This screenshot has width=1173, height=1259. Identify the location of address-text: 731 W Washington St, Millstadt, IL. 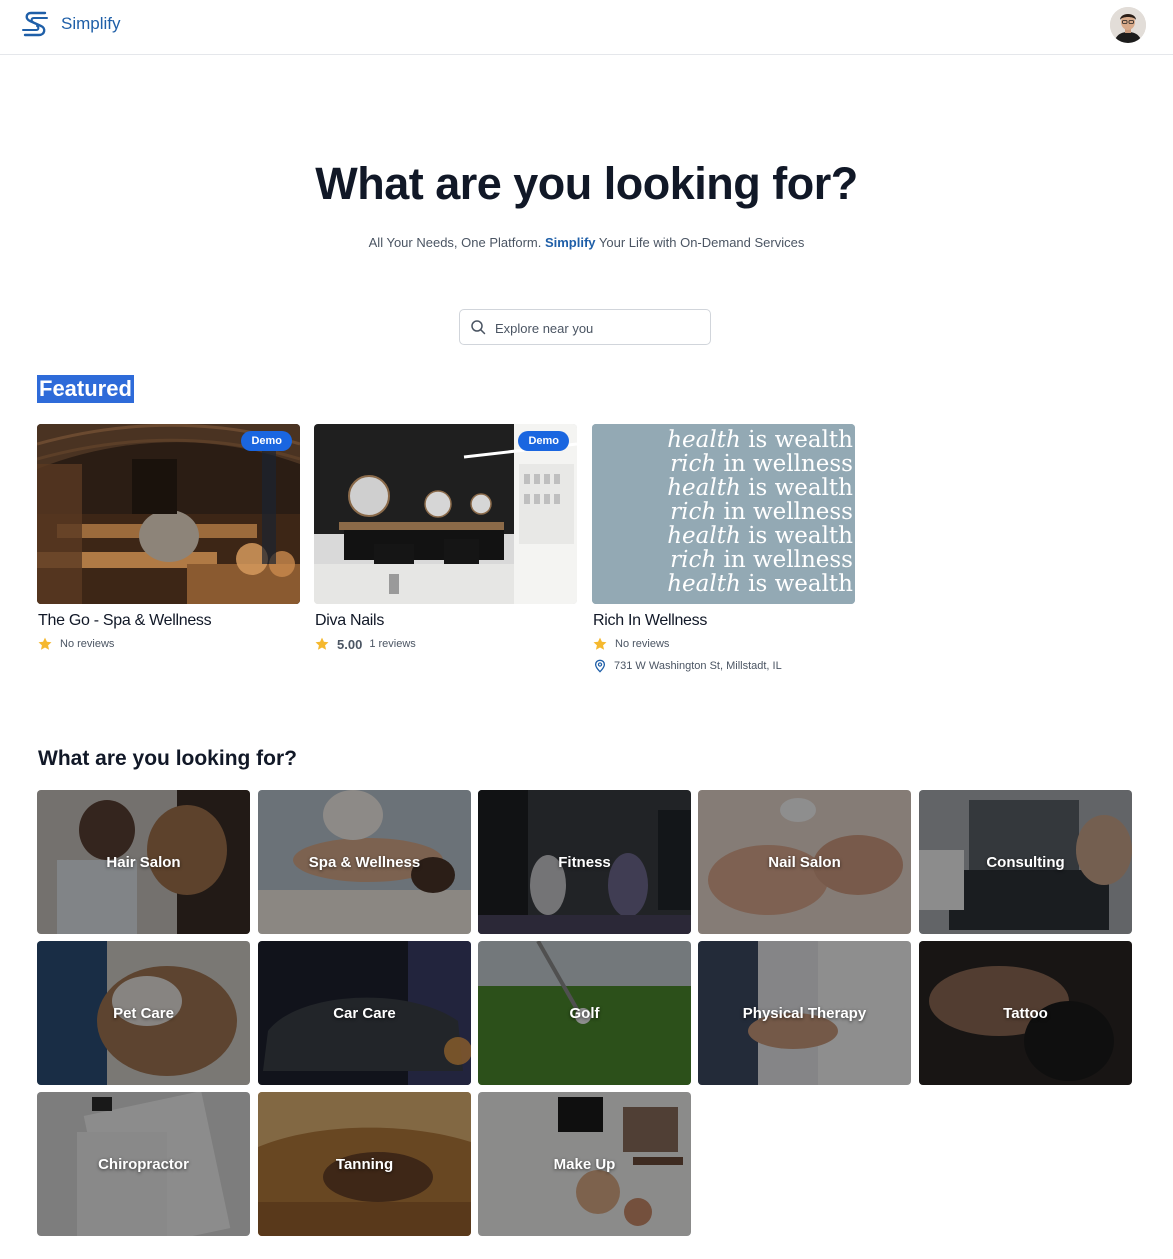
(698, 666).